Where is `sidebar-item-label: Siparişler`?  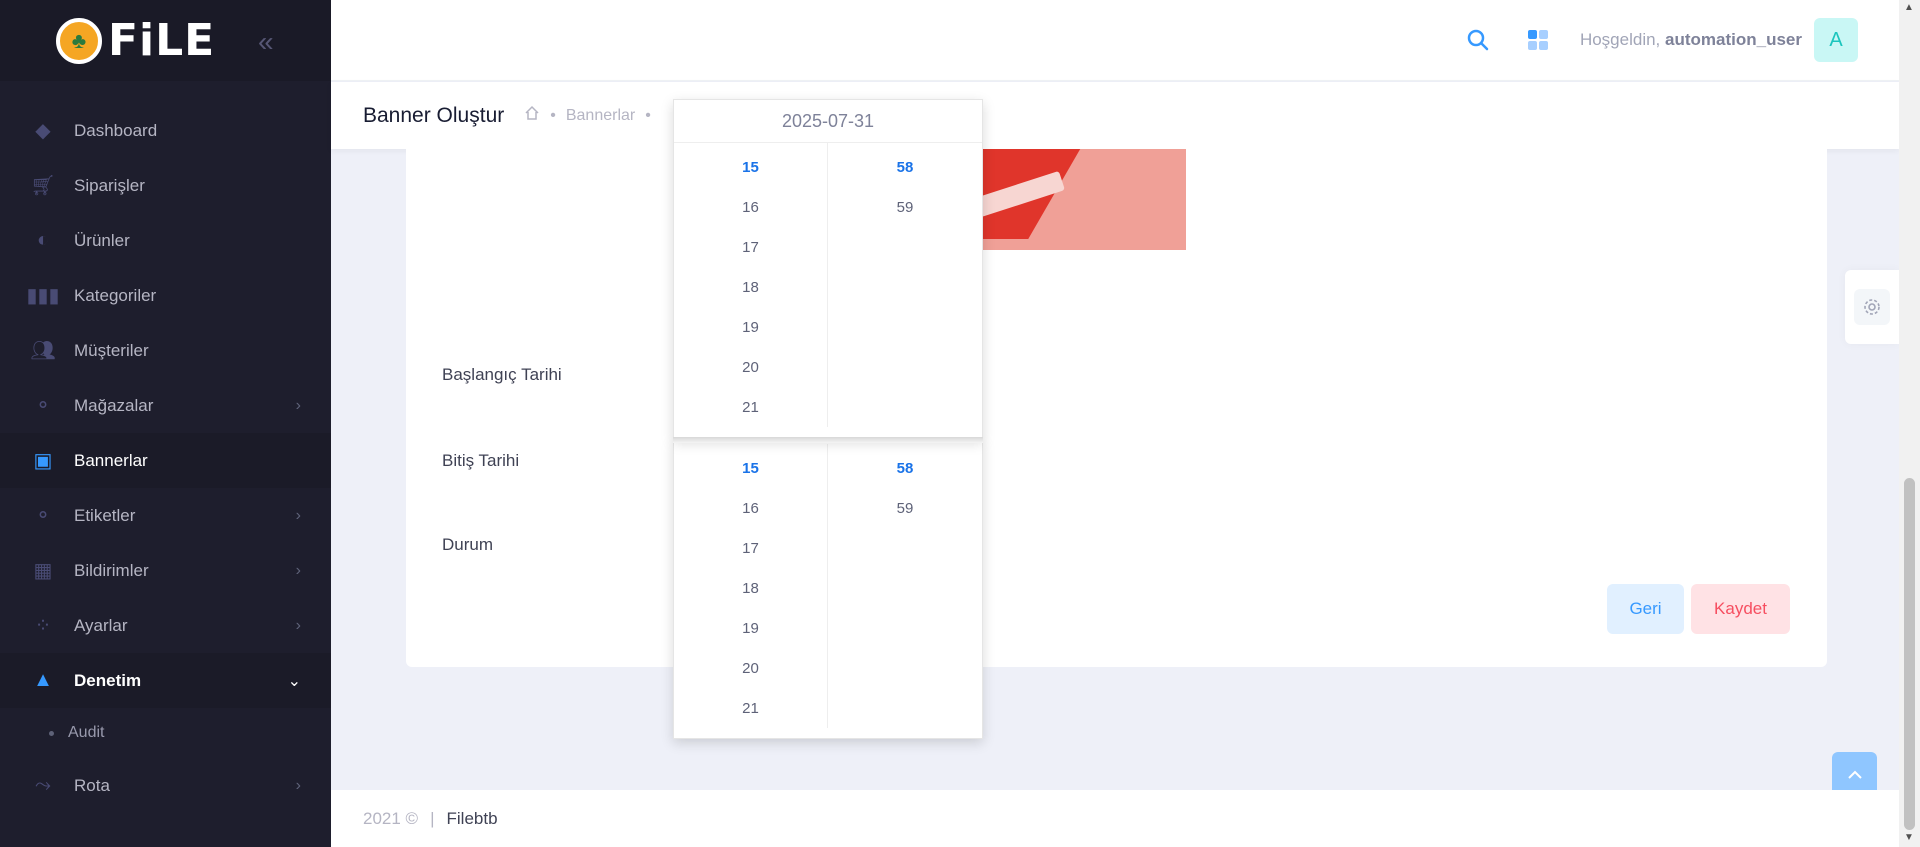 sidebar-item-label: Siparişler is located at coordinates (109, 185).